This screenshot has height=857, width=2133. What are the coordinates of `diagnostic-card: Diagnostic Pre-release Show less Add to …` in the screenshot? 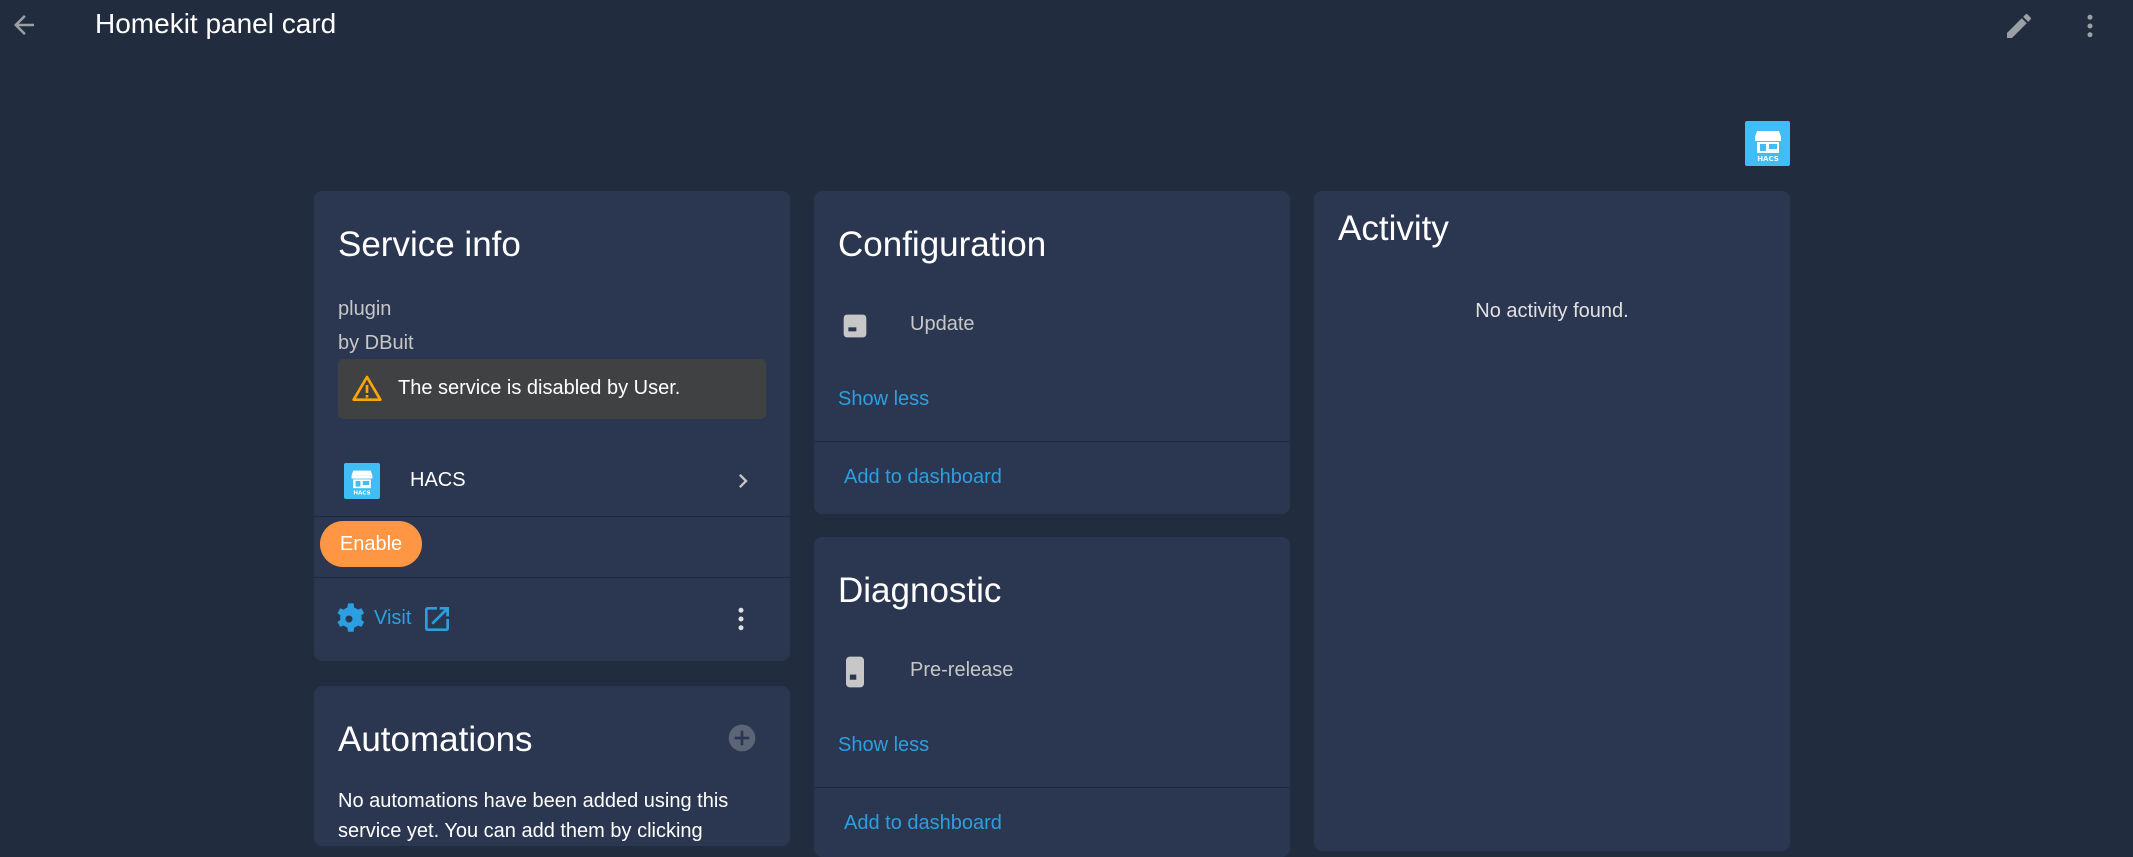 It's located at (1052, 697).